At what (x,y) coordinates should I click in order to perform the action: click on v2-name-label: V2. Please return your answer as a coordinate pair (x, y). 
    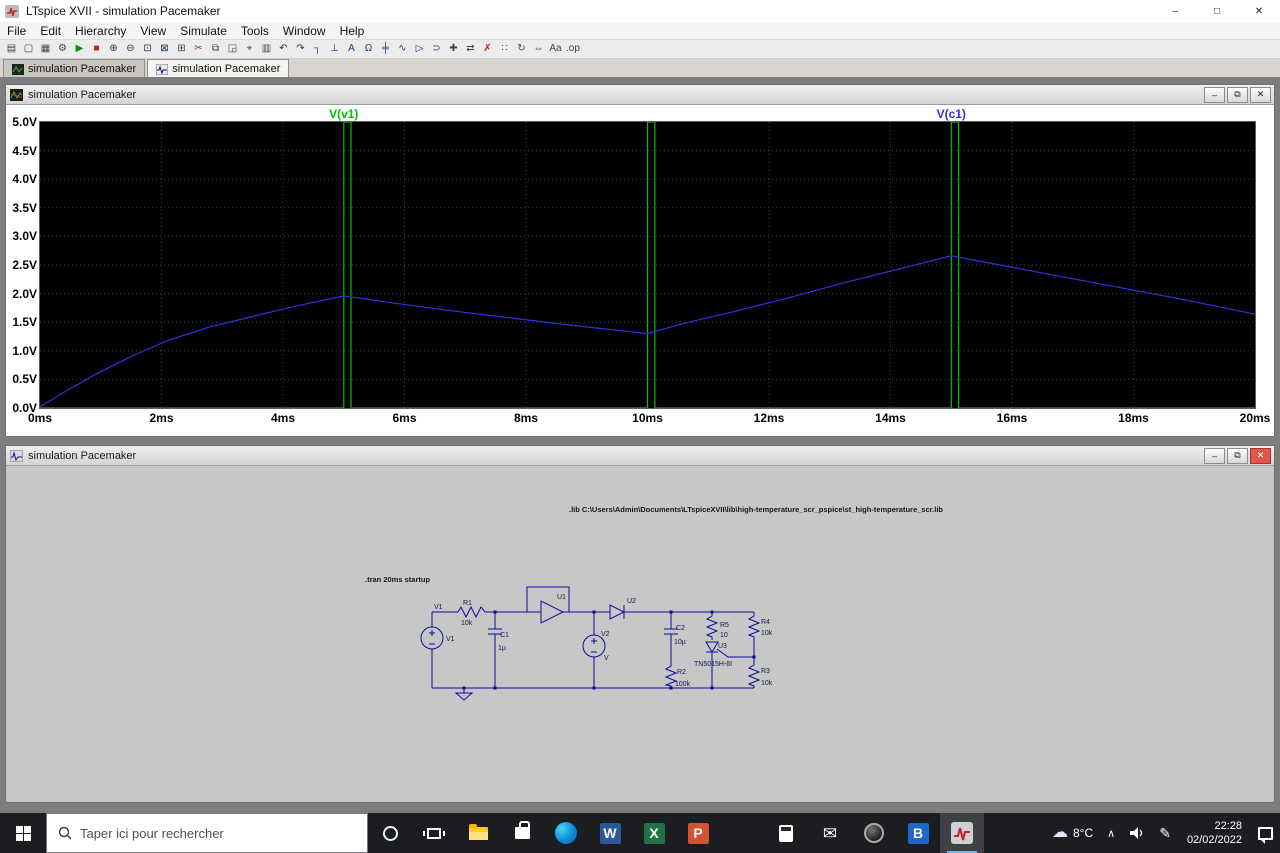
    Looking at the image, I should click on (605, 634).